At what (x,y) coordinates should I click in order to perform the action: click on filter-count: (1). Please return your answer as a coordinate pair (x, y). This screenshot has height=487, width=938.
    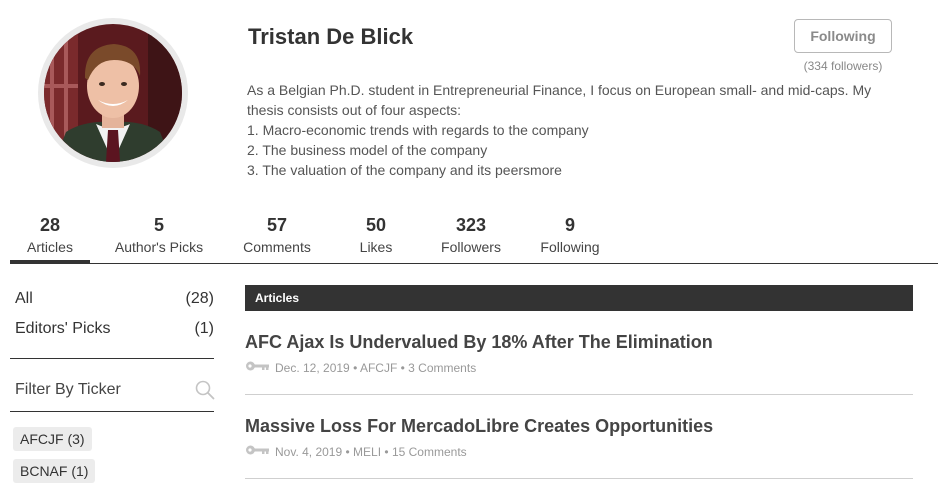
    Looking at the image, I should click on (204, 328).